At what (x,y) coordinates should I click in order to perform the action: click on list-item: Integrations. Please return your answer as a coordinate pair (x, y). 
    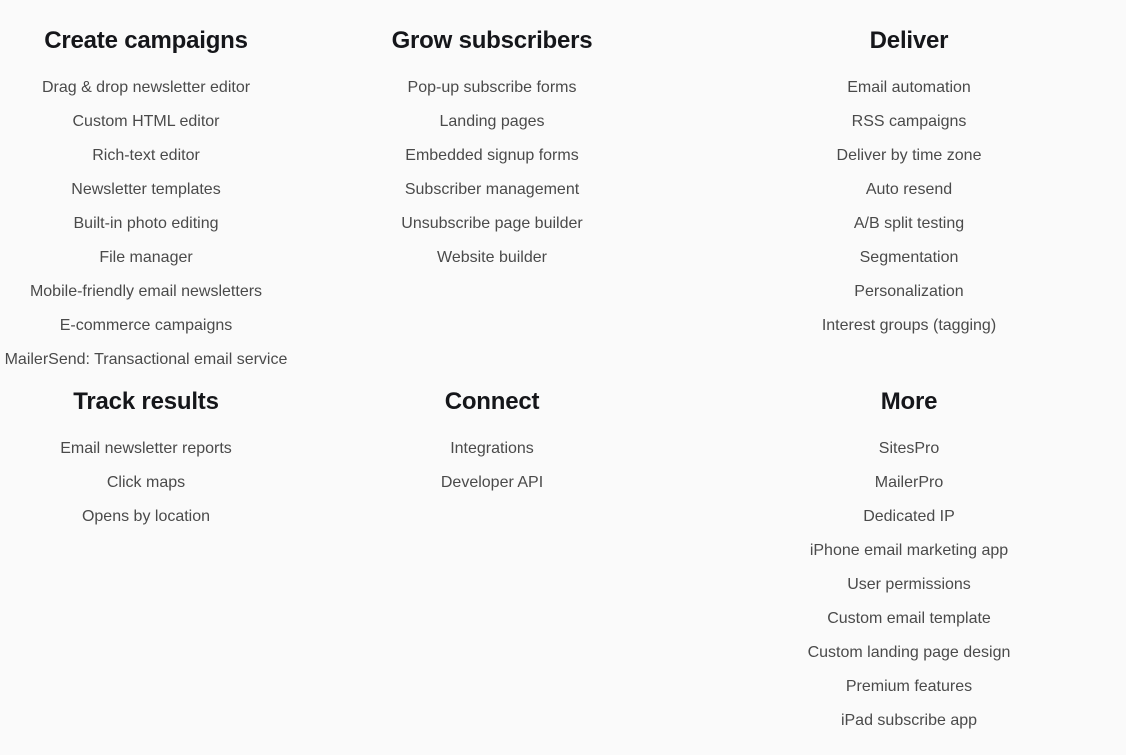
    Looking at the image, I should click on (492, 449).